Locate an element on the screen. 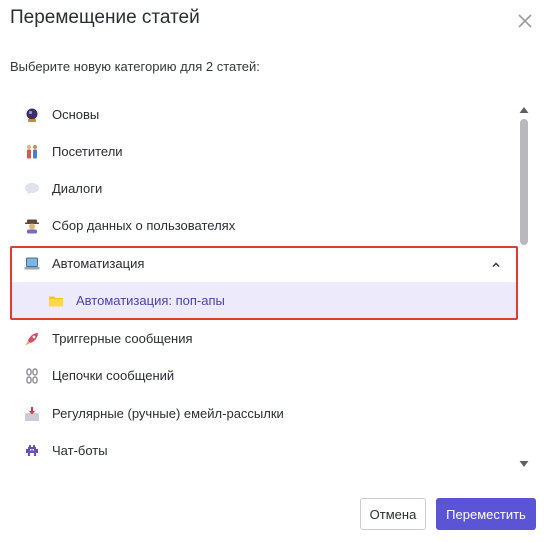 The height and width of the screenshot is (542, 547). crystal-ball-icon is located at coordinates (32, 115).